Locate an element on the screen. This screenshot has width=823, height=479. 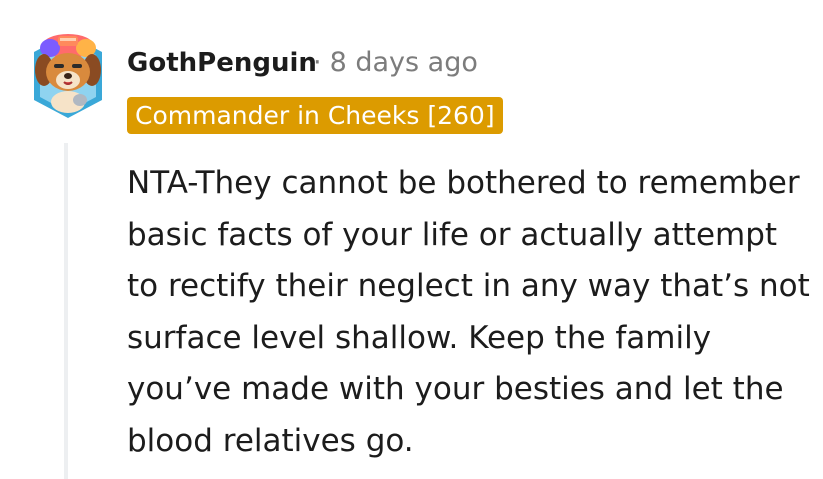
comment-timestamp: 8 days ago is located at coordinates (404, 62).